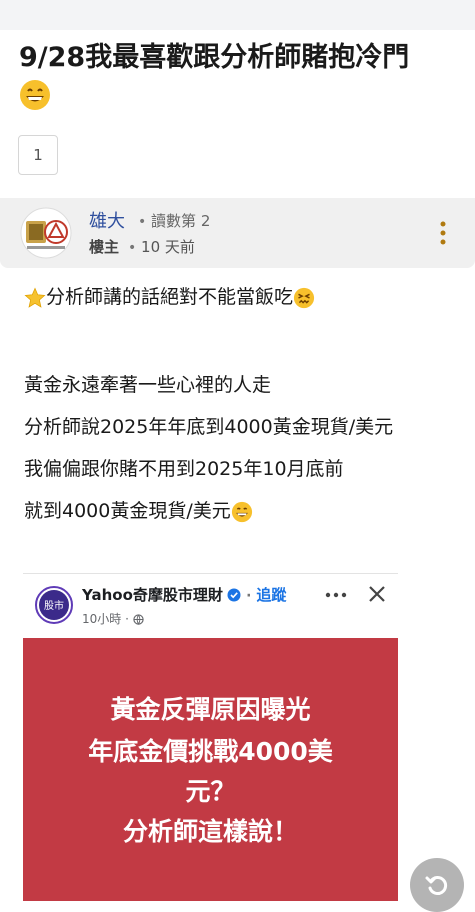  I want to click on page-number-button: 1, so click(38, 155).